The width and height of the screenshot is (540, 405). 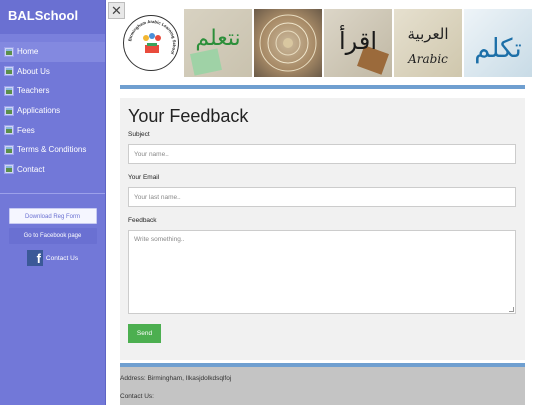 I want to click on subject-label: Subject, so click(x=139, y=134).